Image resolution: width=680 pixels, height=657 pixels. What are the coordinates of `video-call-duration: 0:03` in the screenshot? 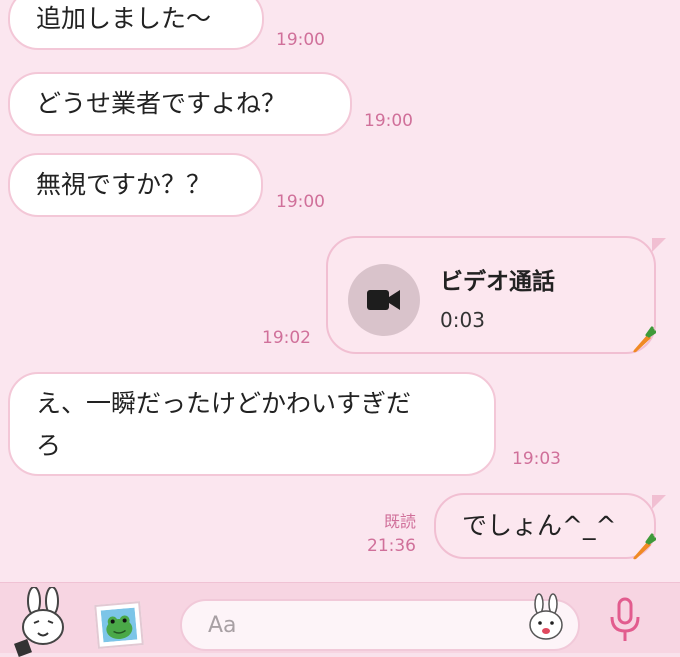 It's located at (462, 320).